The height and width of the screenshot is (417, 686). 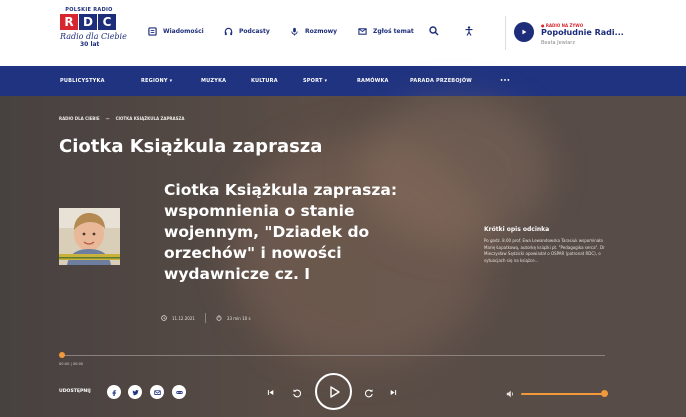 I want to click on rewind-icon, so click(x=297, y=393).